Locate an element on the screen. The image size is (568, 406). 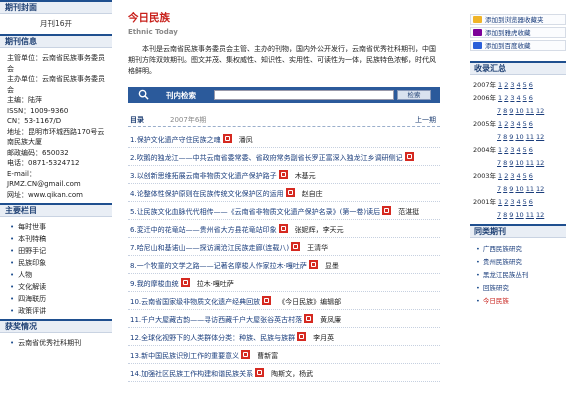
article-link: 新中国民族识别工作的重要意义 is located at coordinates (190, 356).